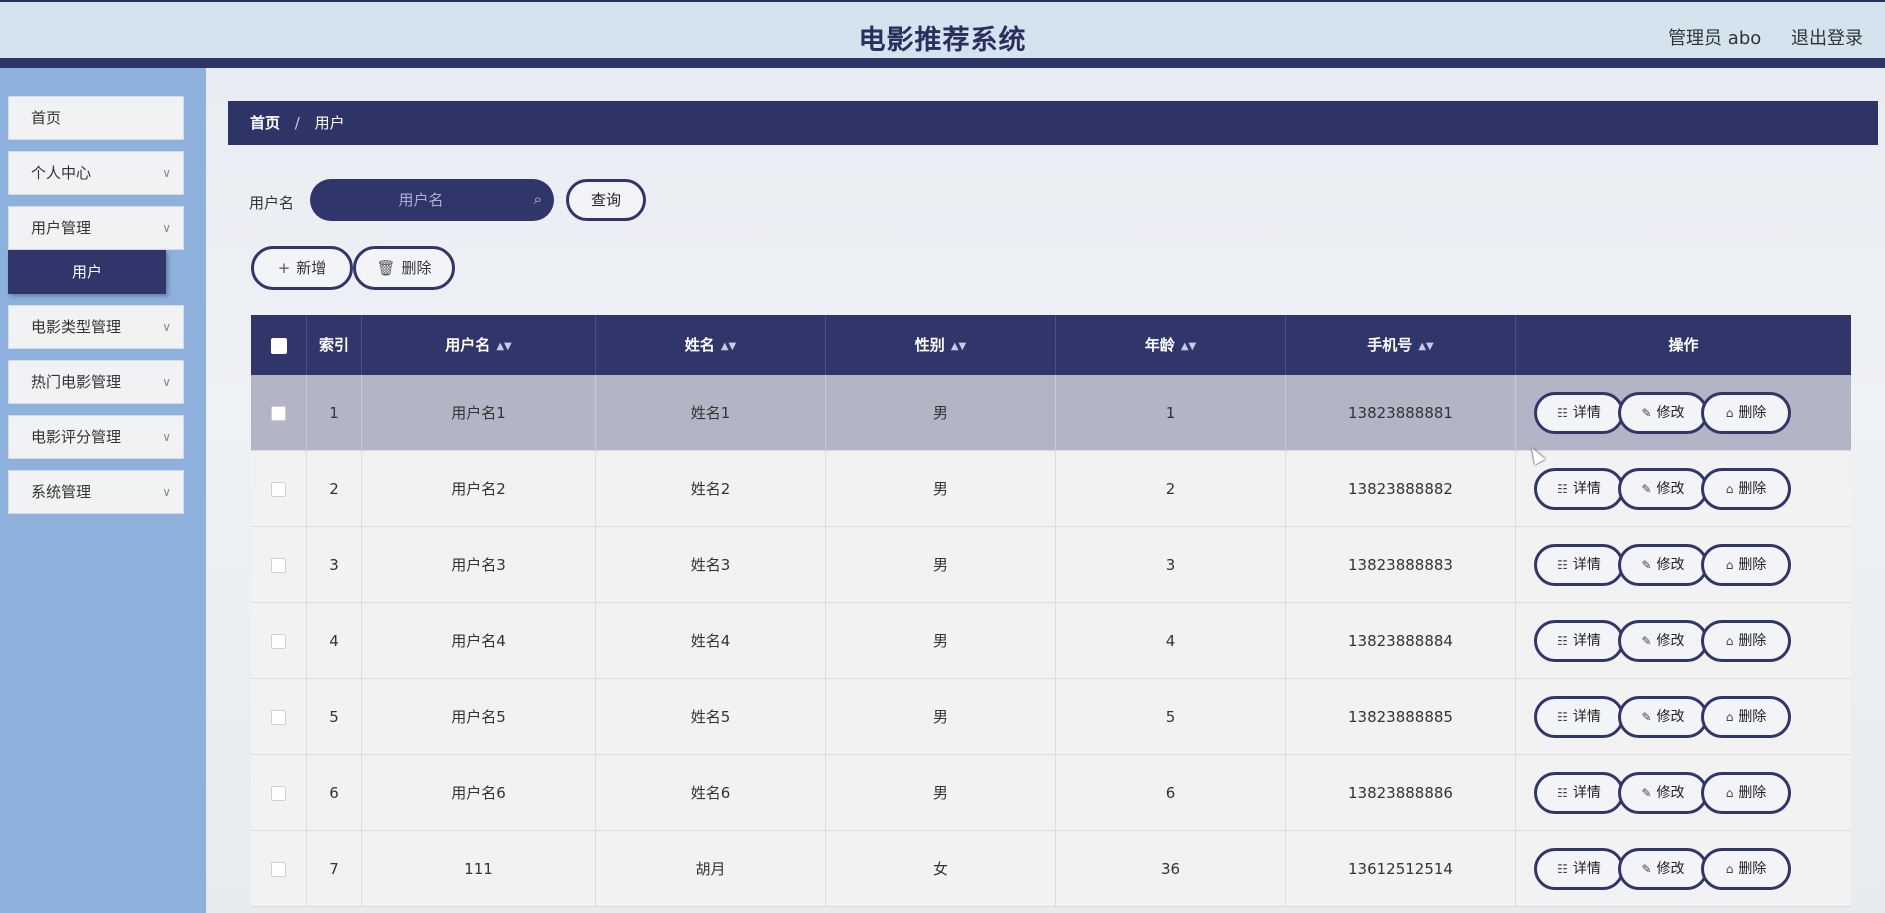 This screenshot has height=913, width=1885. What do you see at coordinates (46, 118) in the screenshot?
I see `sidebar-item-label: 首页` at bounding box center [46, 118].